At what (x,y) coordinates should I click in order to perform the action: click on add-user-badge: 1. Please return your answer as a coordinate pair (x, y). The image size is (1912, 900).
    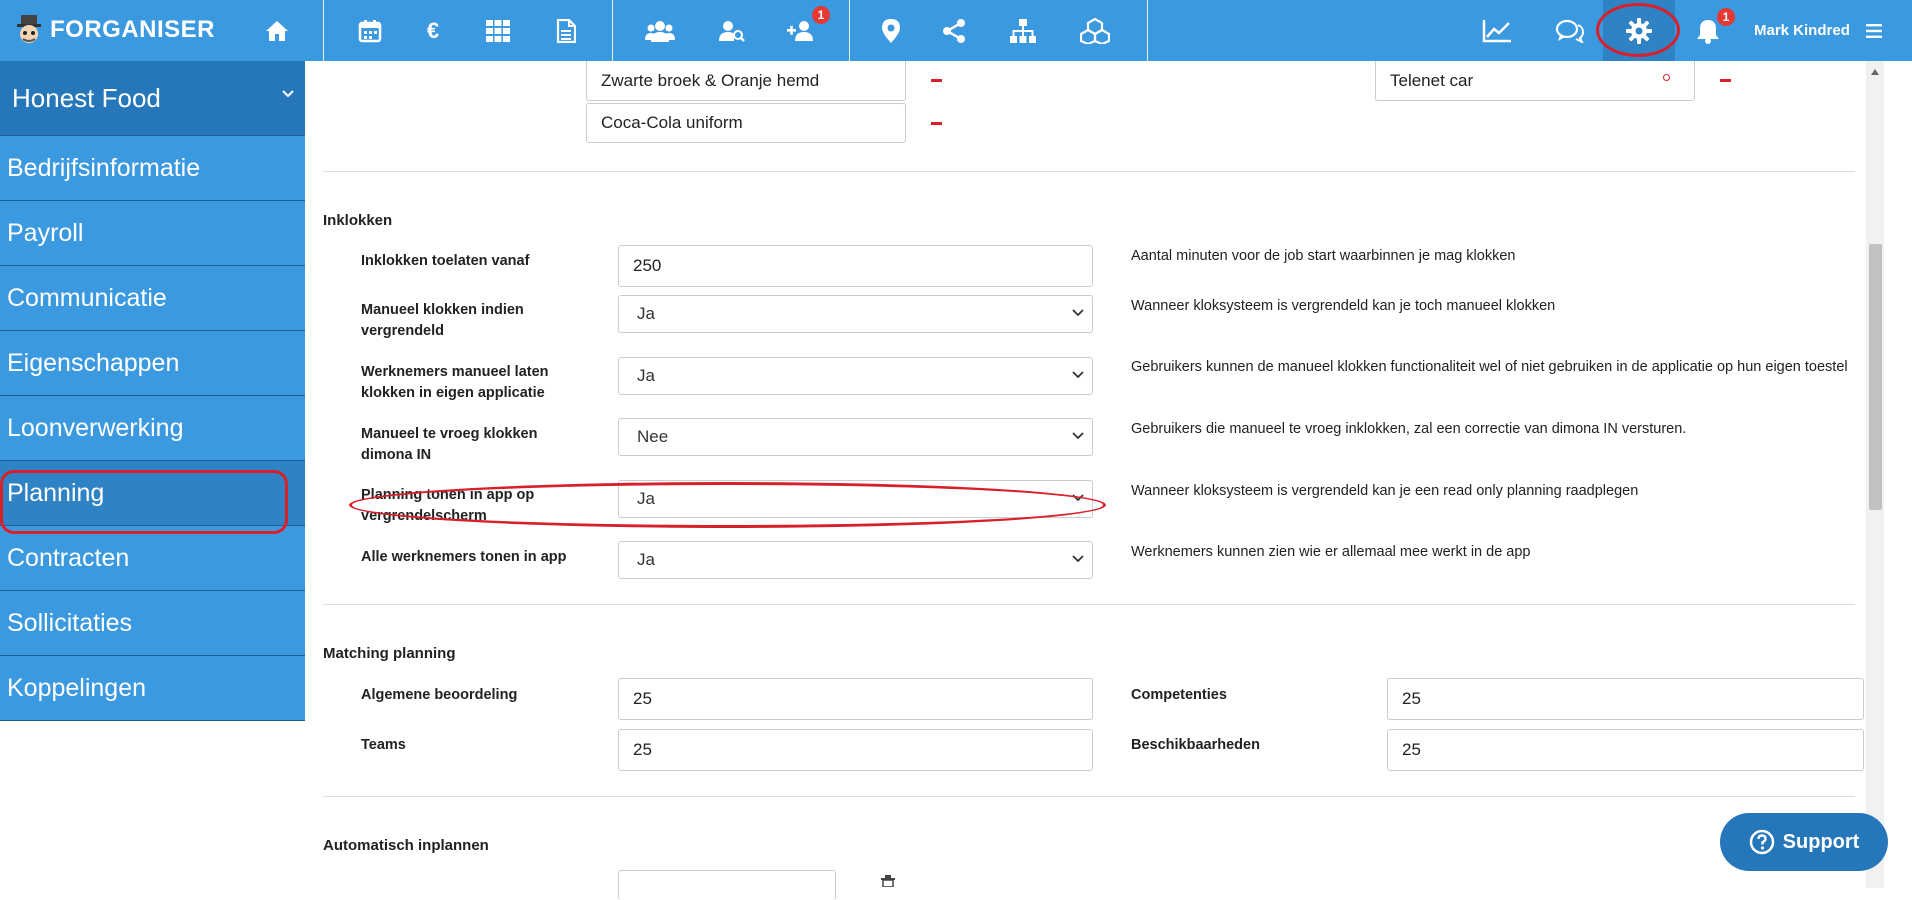
    Looking at the image, I should click on (821, 15).